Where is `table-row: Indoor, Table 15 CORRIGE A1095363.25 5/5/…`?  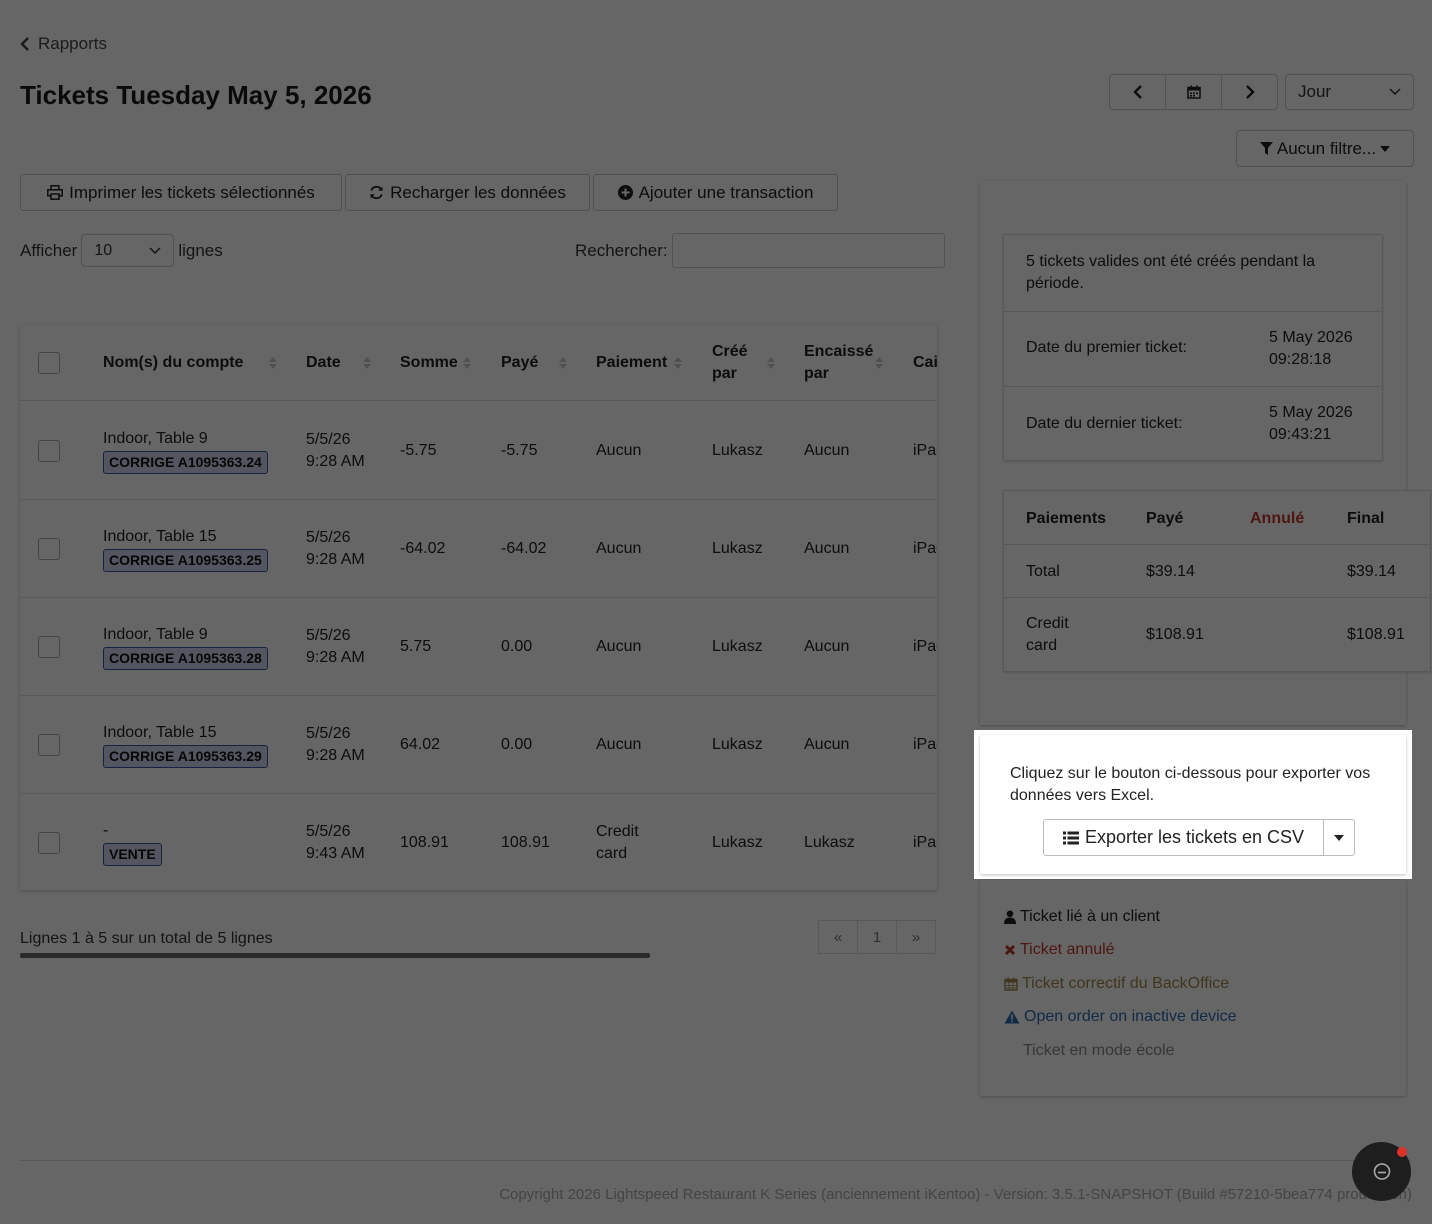 table-row: Indoor, Table 15 CORRIGE A1095363.25 5/5/… is located at coordinates (478, 549).